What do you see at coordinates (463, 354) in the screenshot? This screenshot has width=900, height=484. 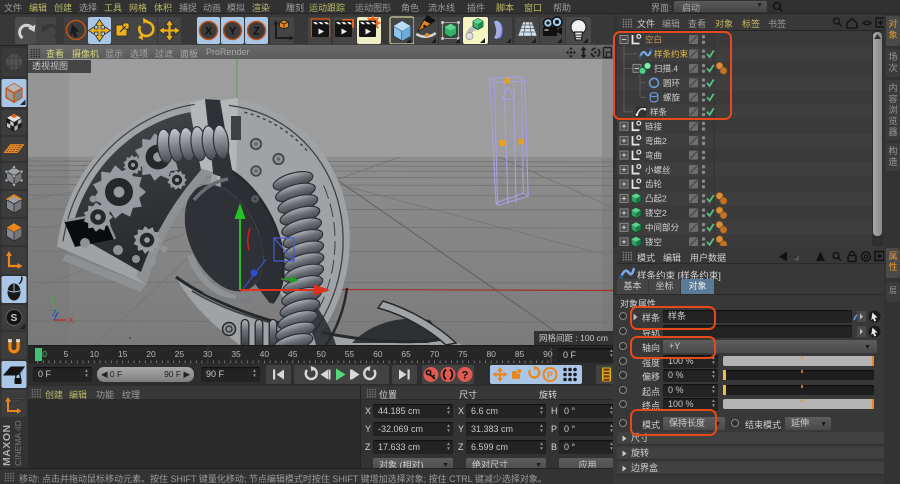 I see `svg-text: 75` at bounding box center [463, 354].